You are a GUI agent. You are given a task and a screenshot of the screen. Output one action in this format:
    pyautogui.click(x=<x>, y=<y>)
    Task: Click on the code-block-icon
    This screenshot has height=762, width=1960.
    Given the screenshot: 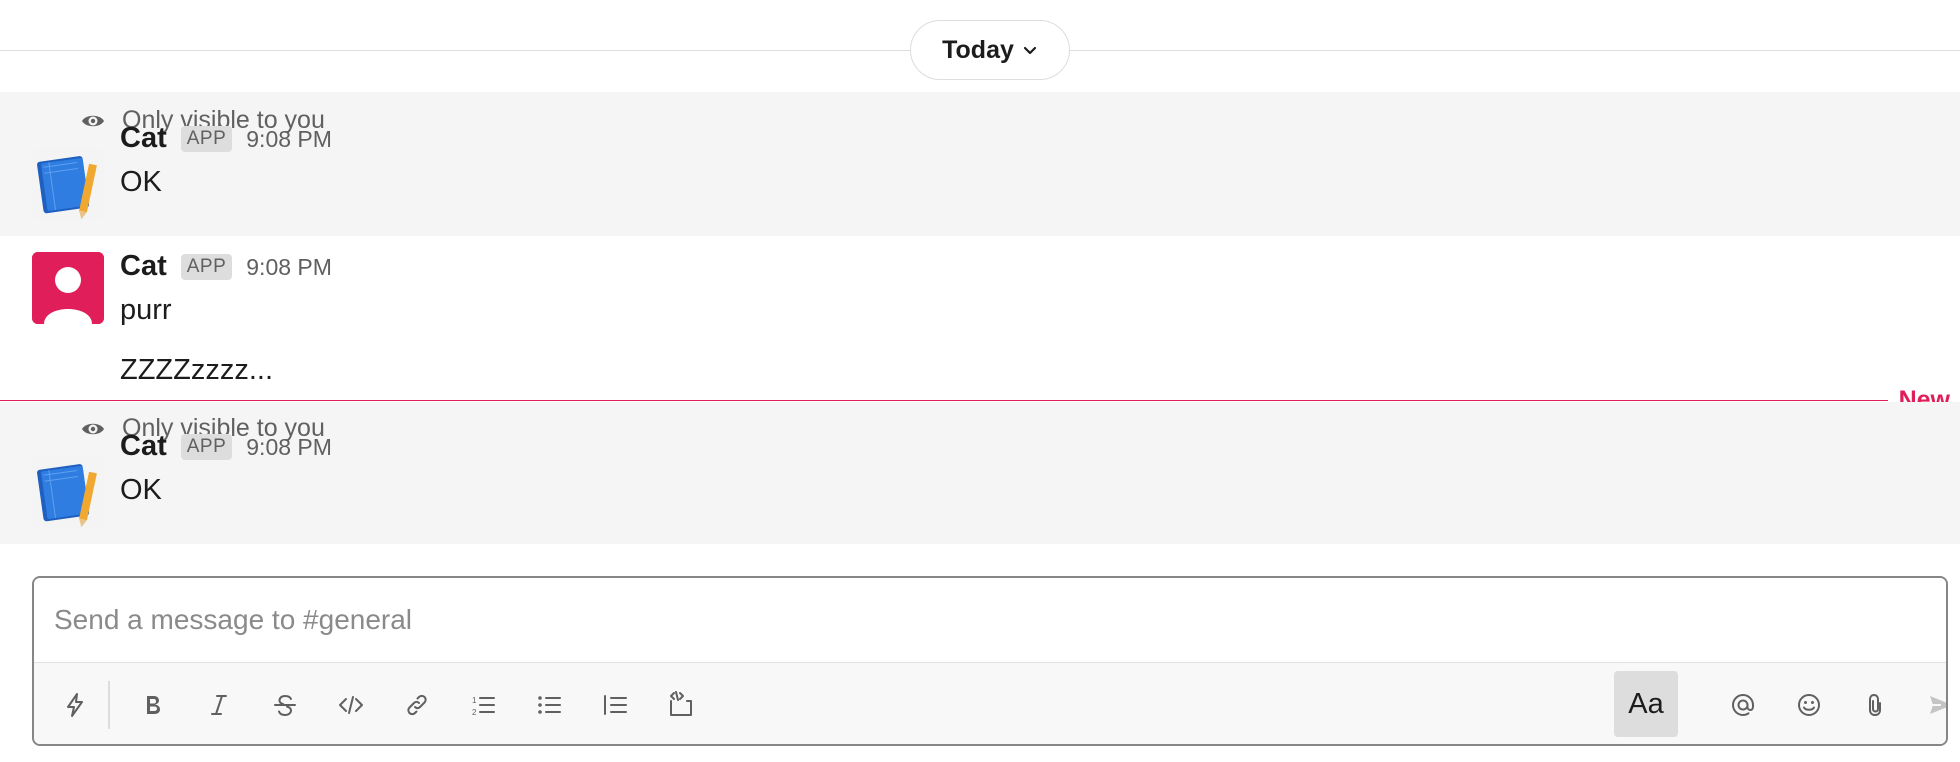 What is the action you would take?
    pyautogui.click(x=681, y=705)
    